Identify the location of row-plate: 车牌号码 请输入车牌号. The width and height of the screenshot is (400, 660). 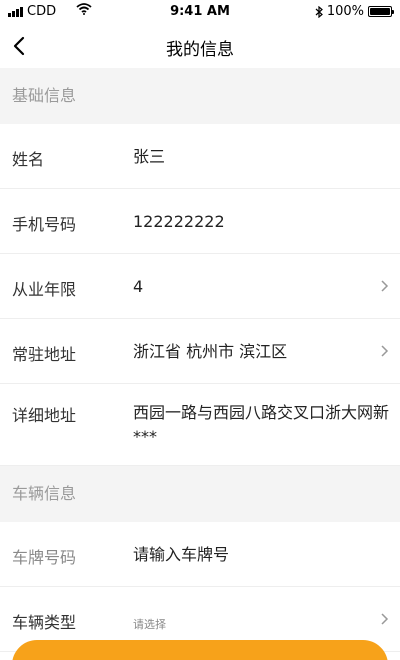
(200, 554).